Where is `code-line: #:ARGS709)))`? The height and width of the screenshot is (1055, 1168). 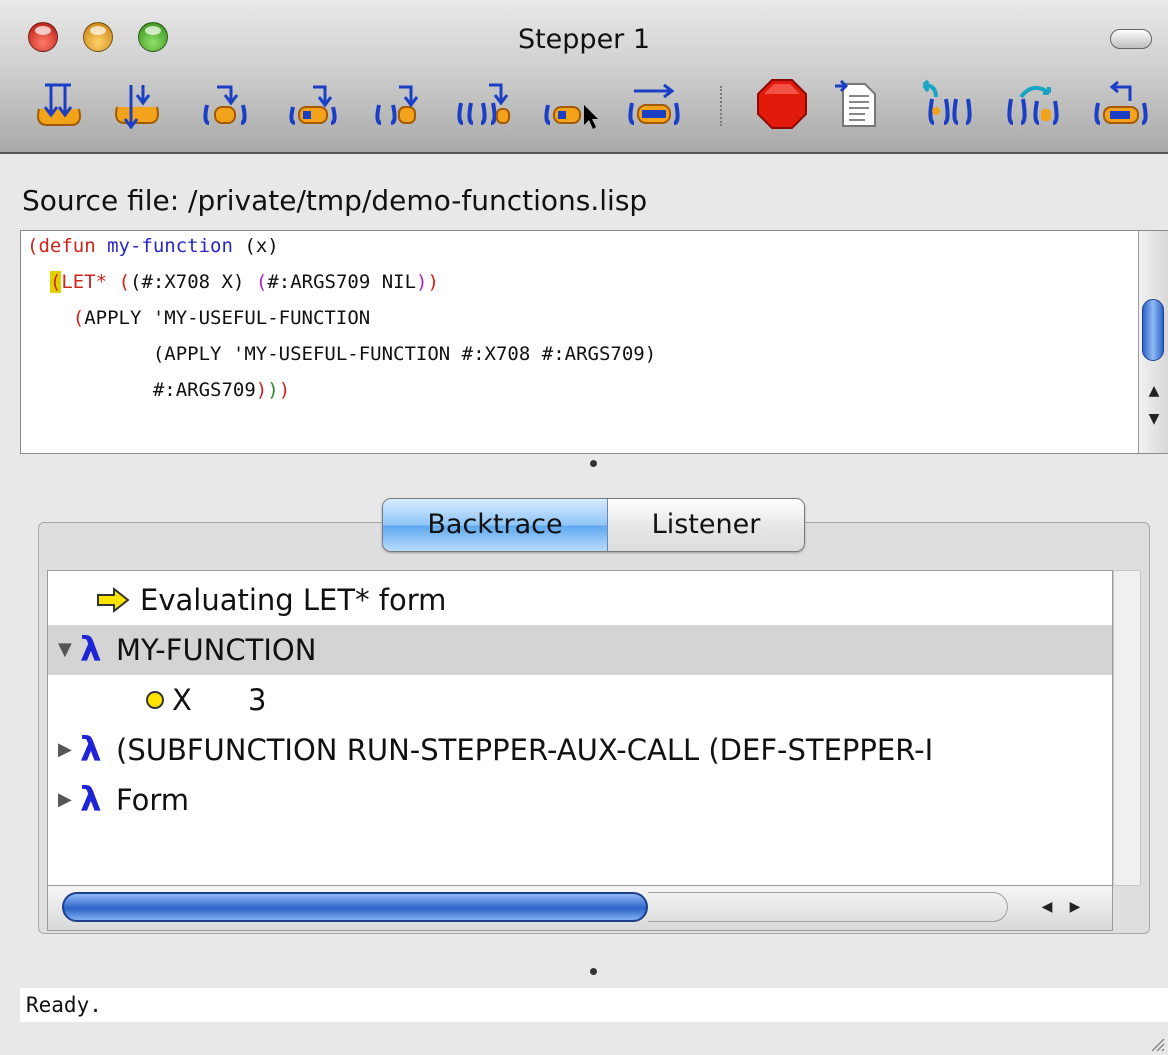
code-line: #:ARGS709))) is located at coordinates (159, 390).